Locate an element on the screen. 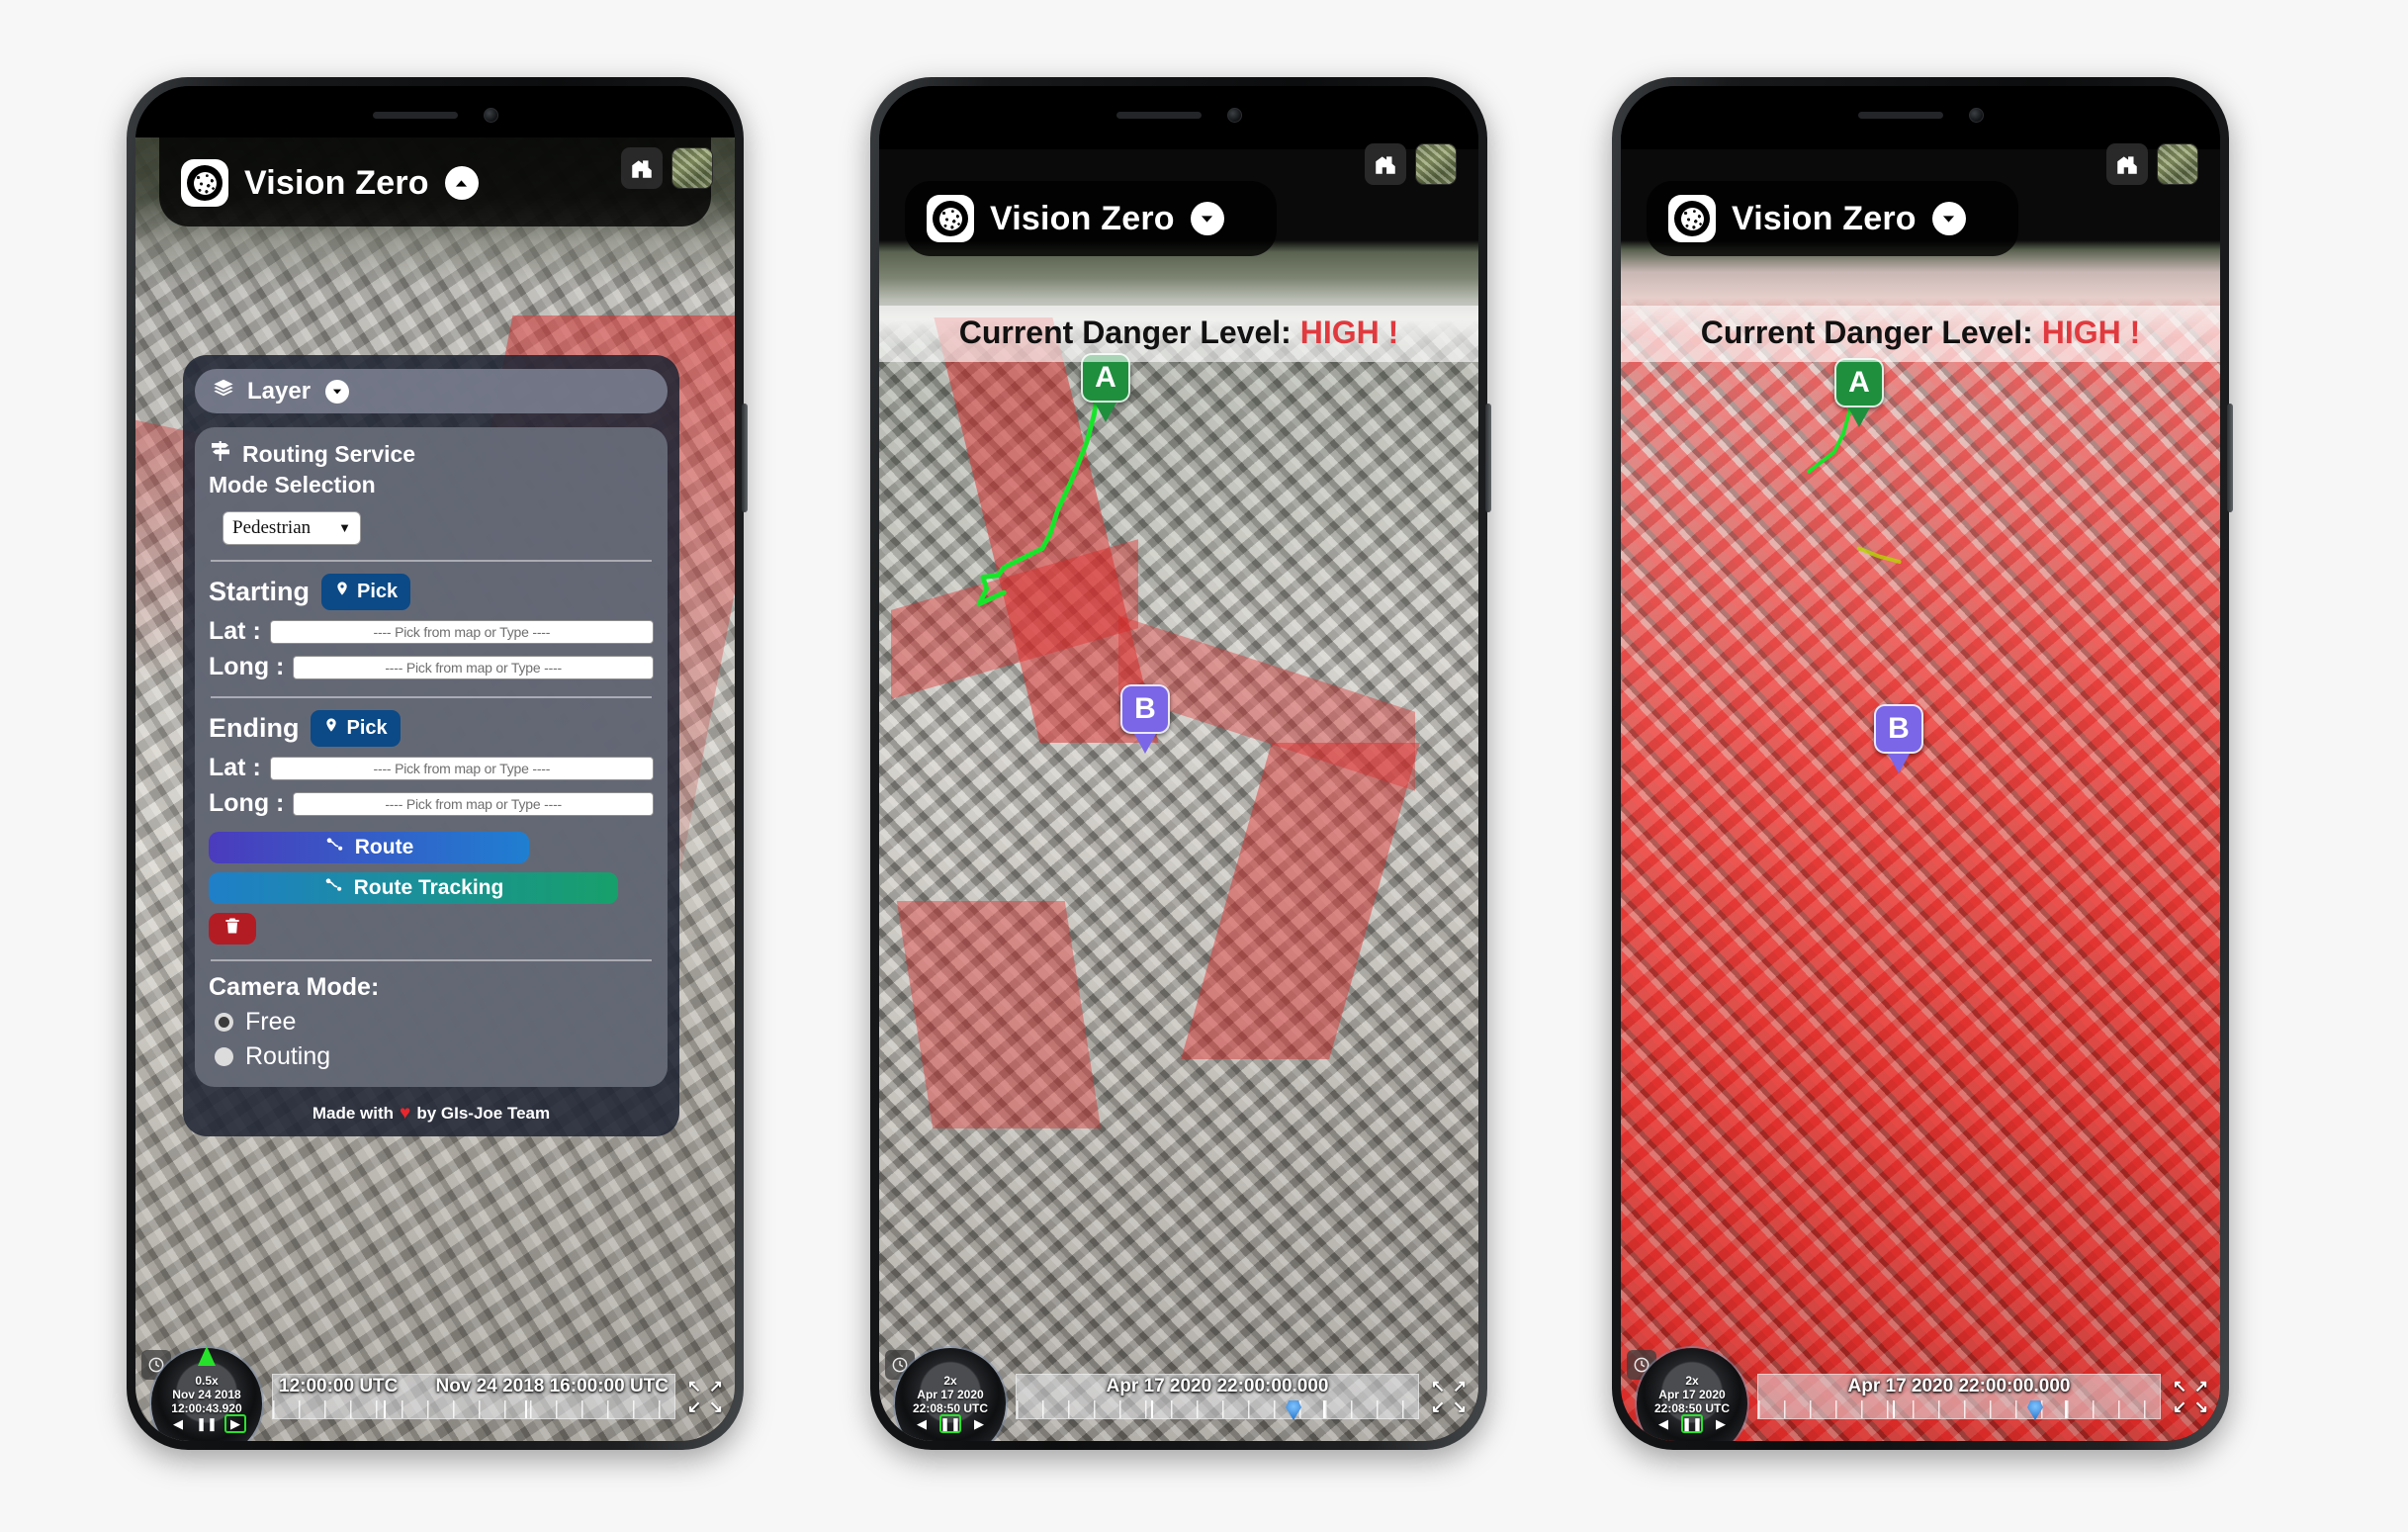 Image resolution: width=2408 pixels, height=1532 pixels. ending-long-input: ---- Pick from map or Type ---- is located at coordinates (473, 803).